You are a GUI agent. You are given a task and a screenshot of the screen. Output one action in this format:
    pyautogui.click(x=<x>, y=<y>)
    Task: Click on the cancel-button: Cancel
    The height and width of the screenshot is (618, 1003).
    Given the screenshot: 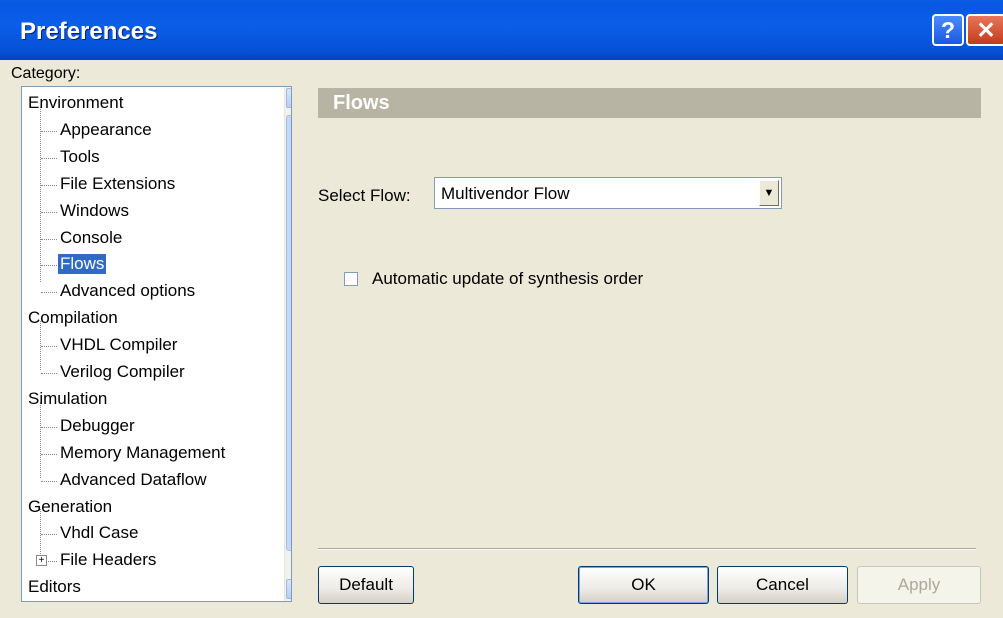 What is the action you would take?
    pyautogui.click(x=782, y=585)
    